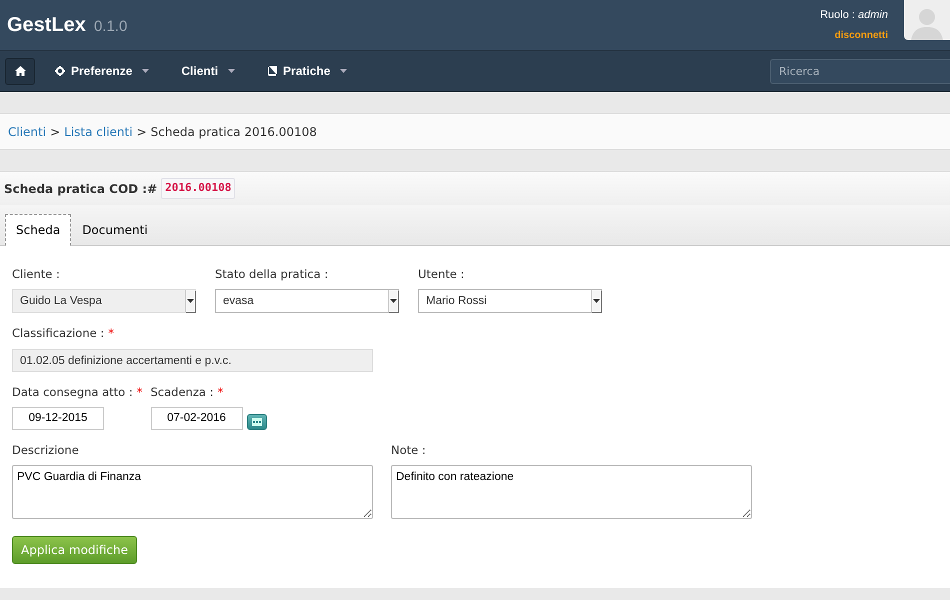 This screenshot has width=950, height=600. Describe the element at coordinates (102, 71) in the screenshot. I see `nav-menu: Preferenze` at that location.